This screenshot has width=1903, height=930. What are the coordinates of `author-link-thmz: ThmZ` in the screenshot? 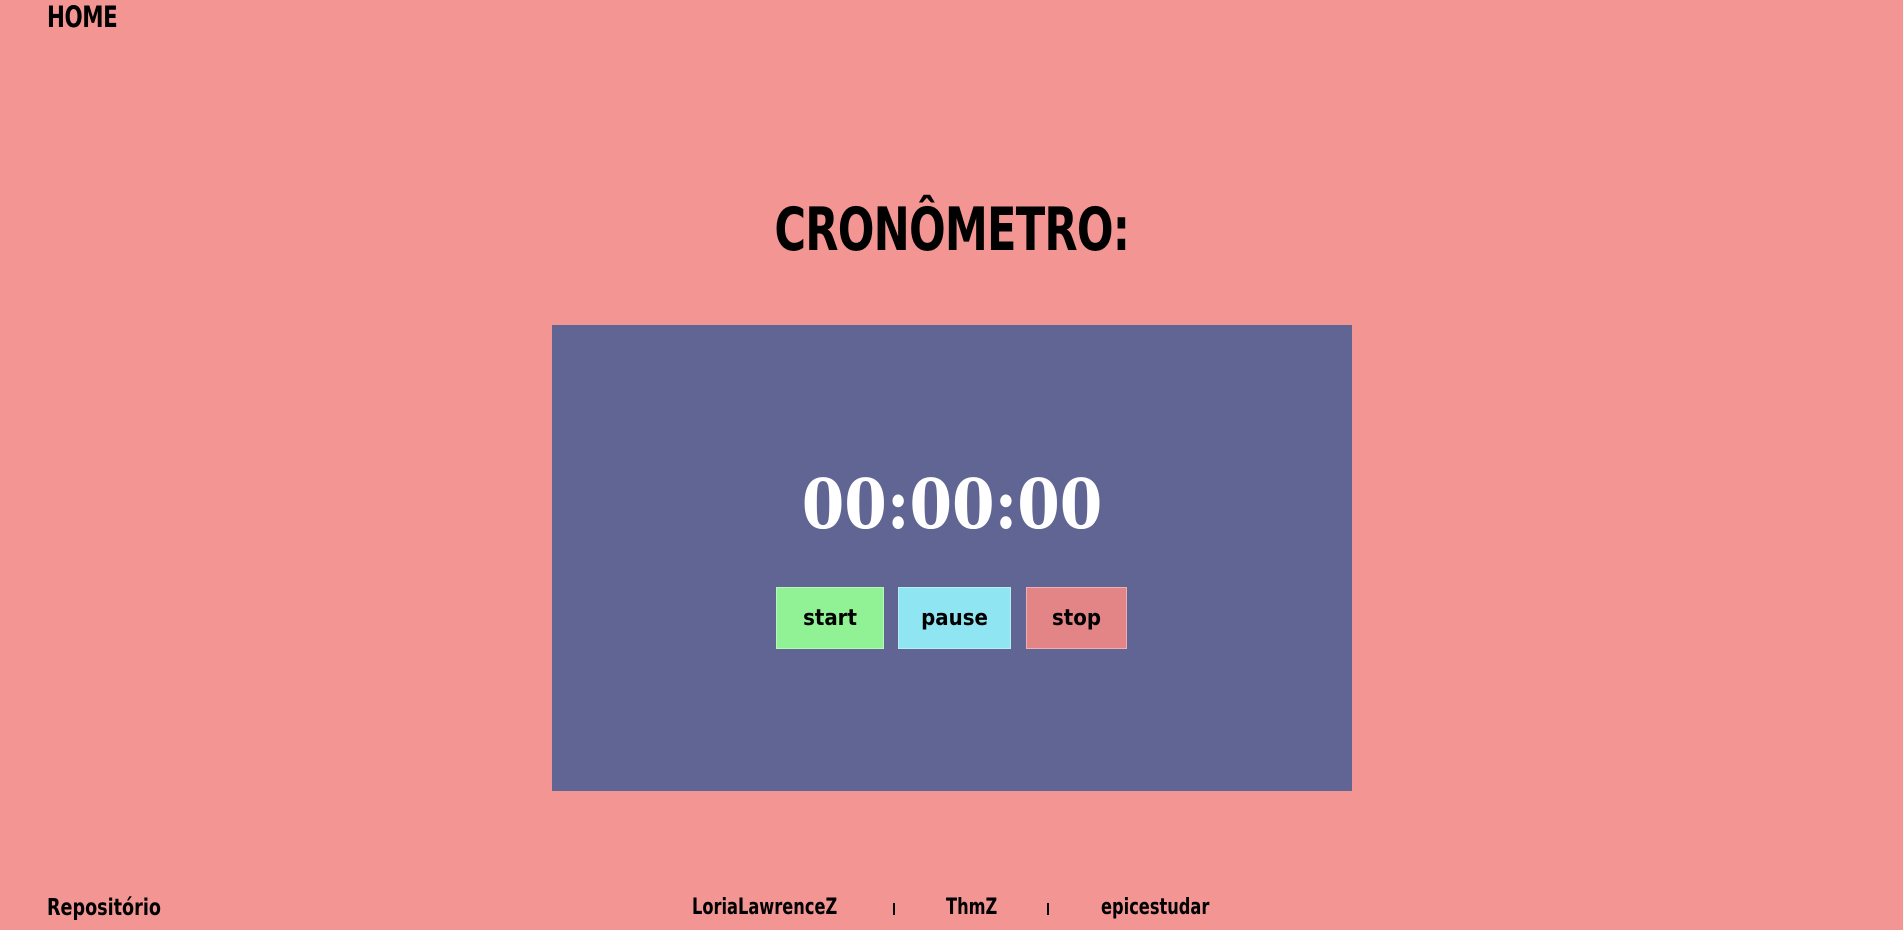 It's located at (977, 907).